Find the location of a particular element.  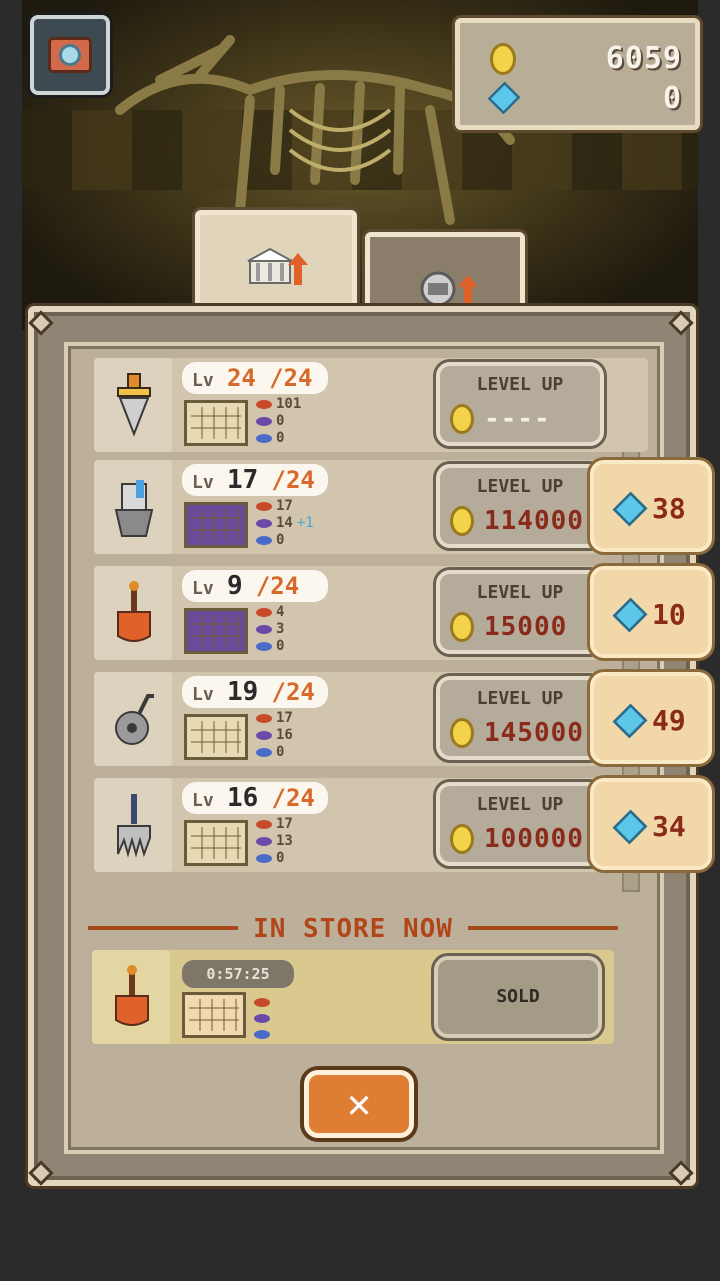

current-level: 24 is located at coordinates (241, 378).